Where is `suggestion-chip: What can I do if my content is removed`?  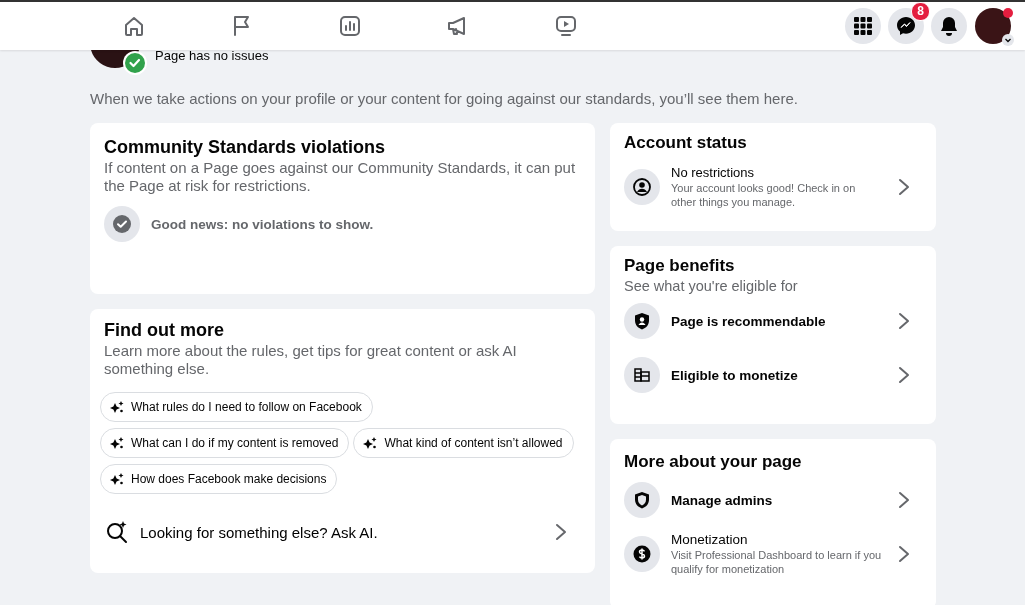
suggestion-chip: What can I do if my content is removed is located at coordinates (225, 443).